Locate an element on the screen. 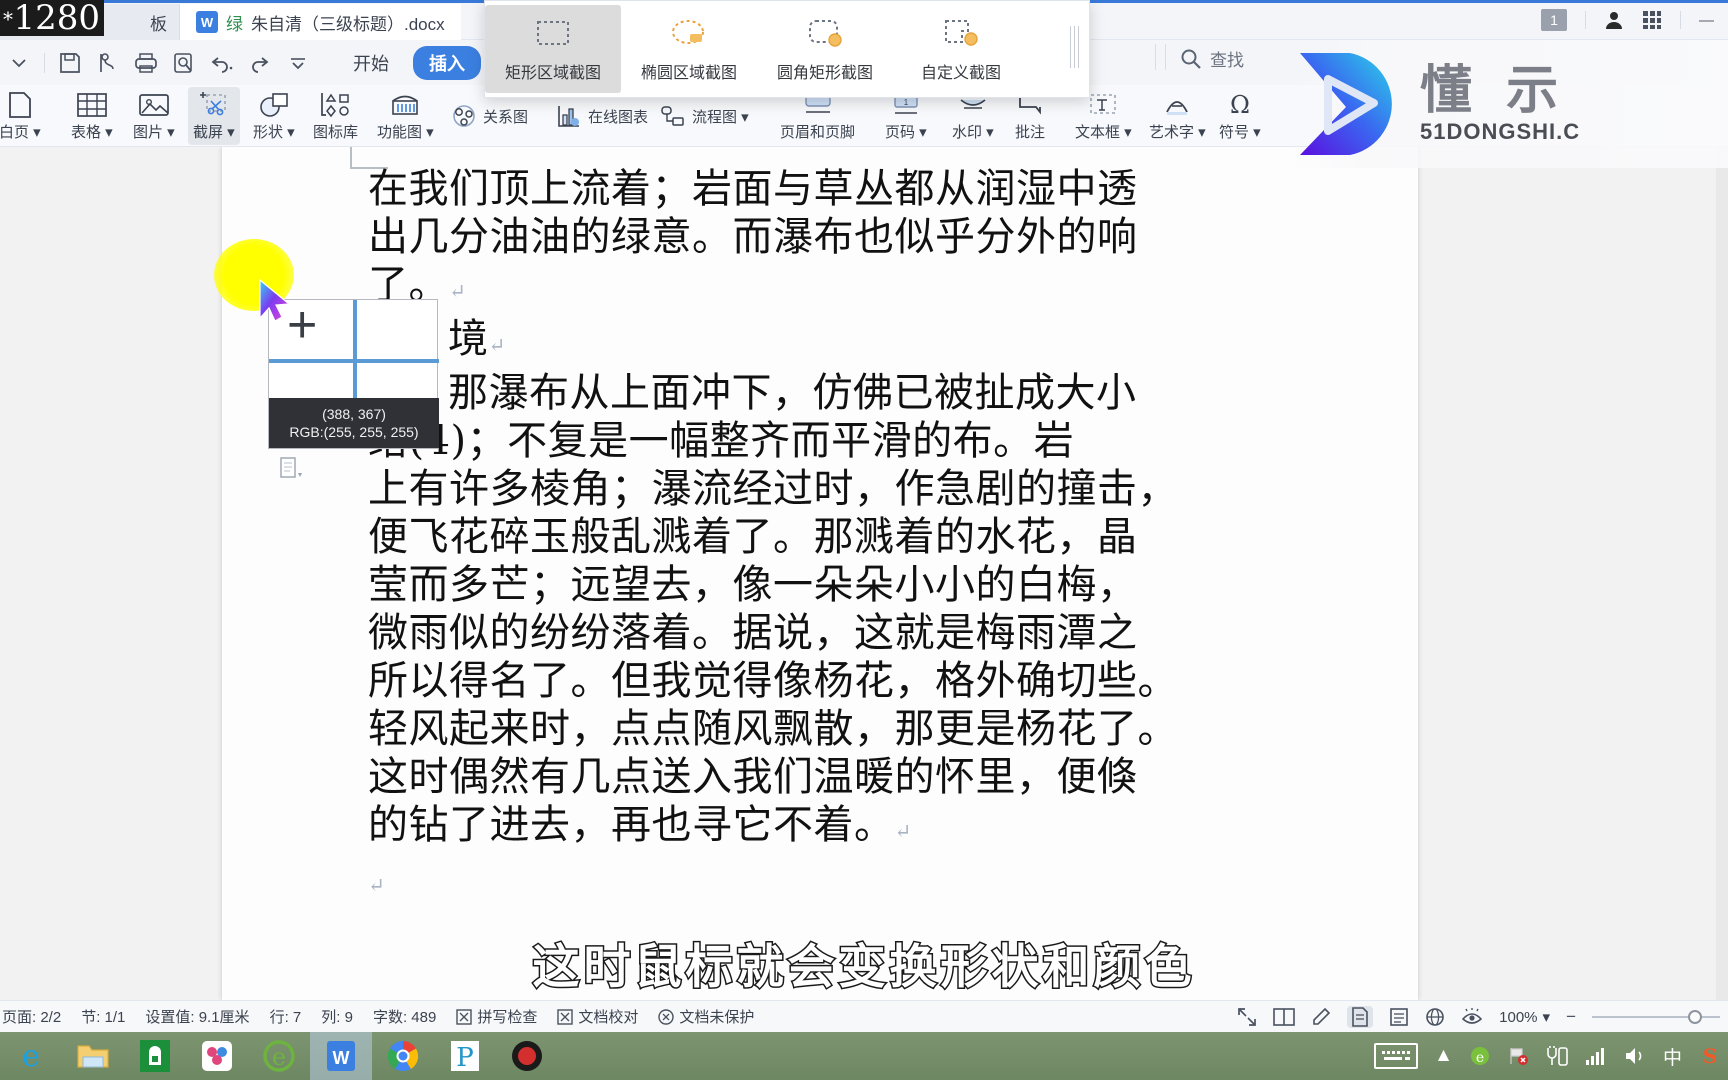  taskbar-wps-cloud is located at coordinates (217, 1056).